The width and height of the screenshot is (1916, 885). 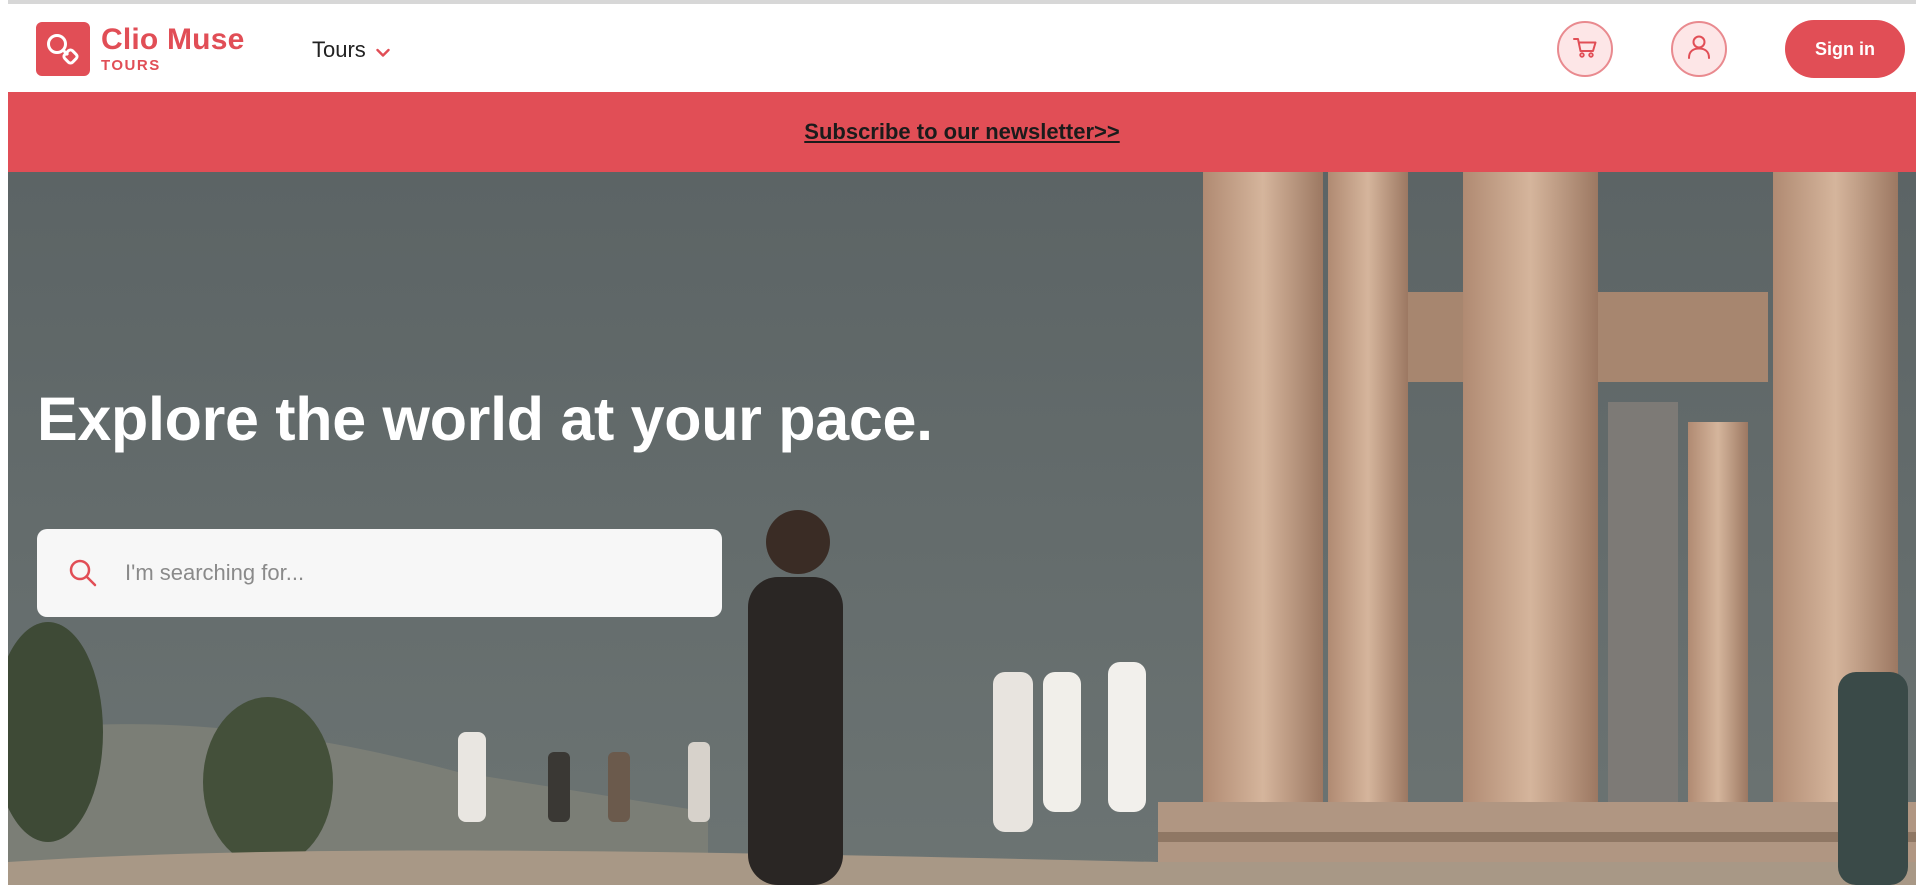 I want to click on newsletter-link: Subscribe to our newsletter>>, so click(x=961, y=132).